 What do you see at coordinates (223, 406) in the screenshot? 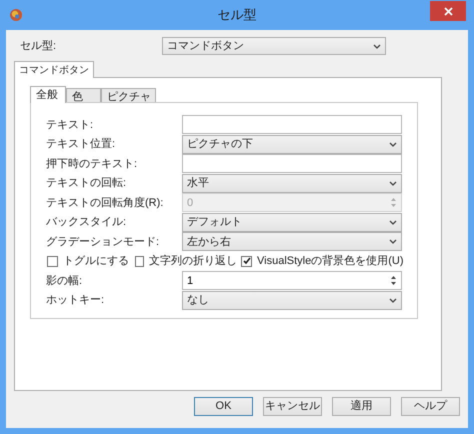
I see `dialog-button: OK` at bounding box center [223, 406].